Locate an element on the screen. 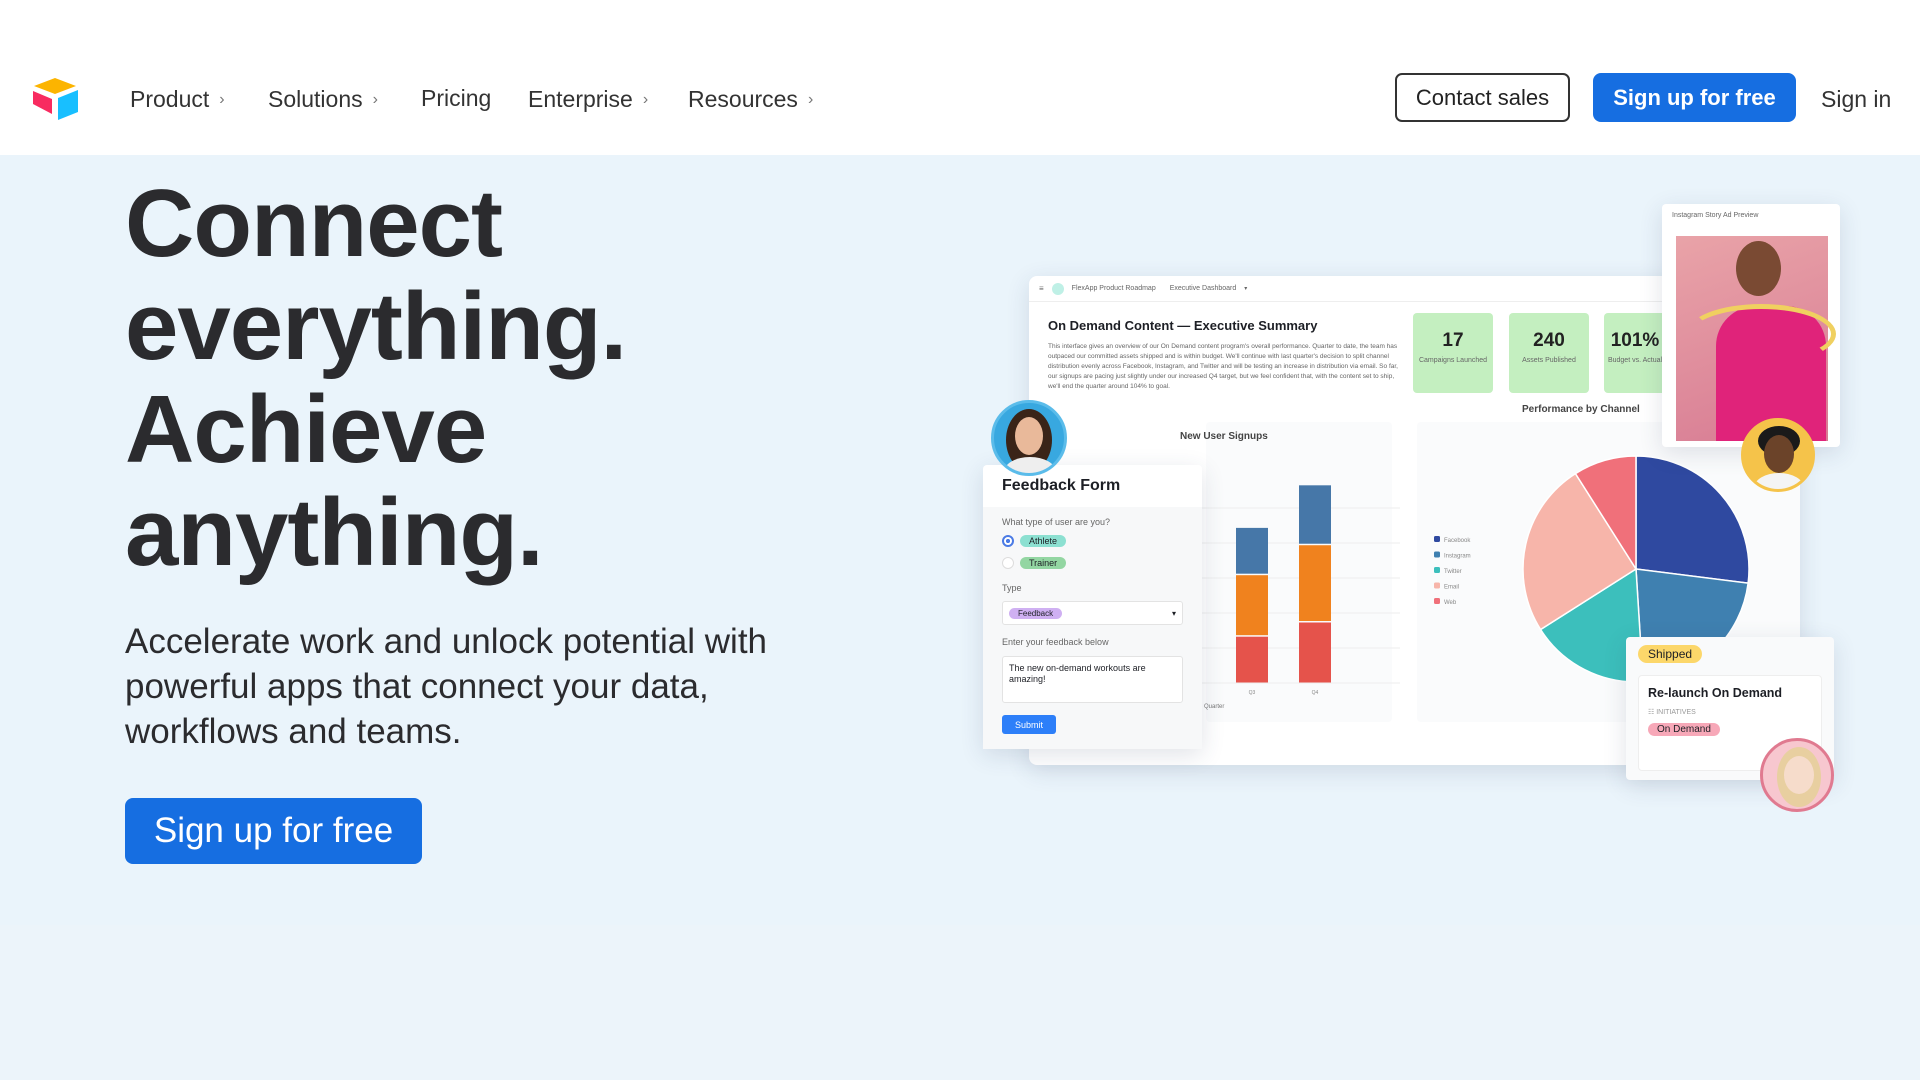 This screenshot has height=1080, width=1920. stat-campaigns: 17 Campaigns Launched is located at coordinates (1453, 353).